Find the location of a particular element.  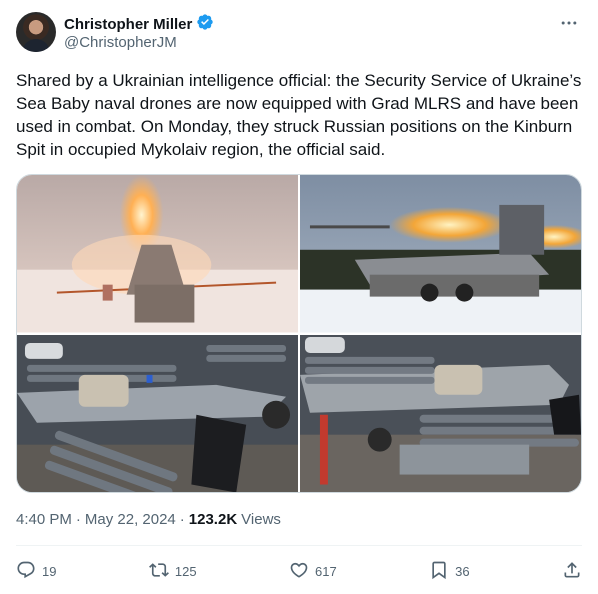

like-count: 617 is located at coordinates (325, 571).